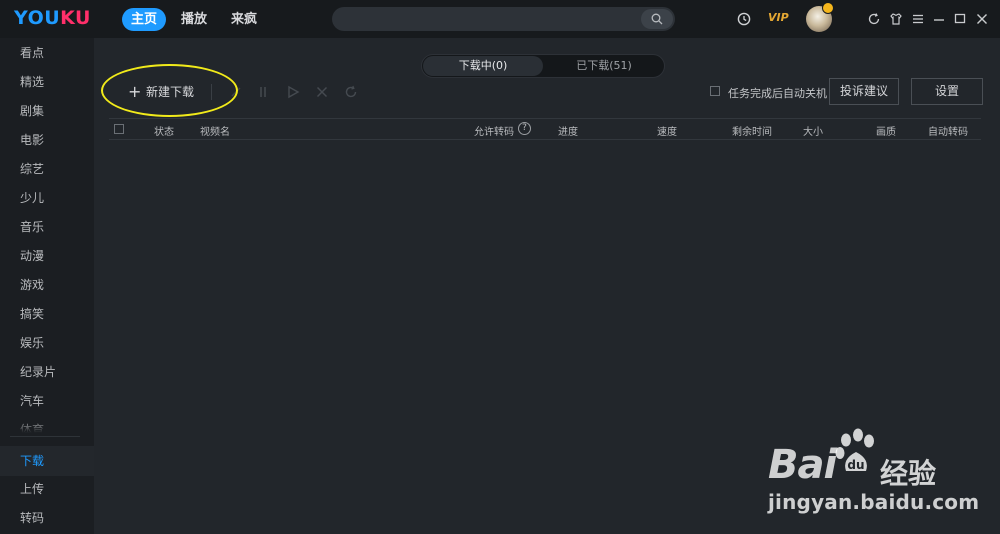  What do you see at coordinates (47, 111) in the screenshot?
I see `sidebar-item-juji: 剧集` at bounding box center [47, 111].